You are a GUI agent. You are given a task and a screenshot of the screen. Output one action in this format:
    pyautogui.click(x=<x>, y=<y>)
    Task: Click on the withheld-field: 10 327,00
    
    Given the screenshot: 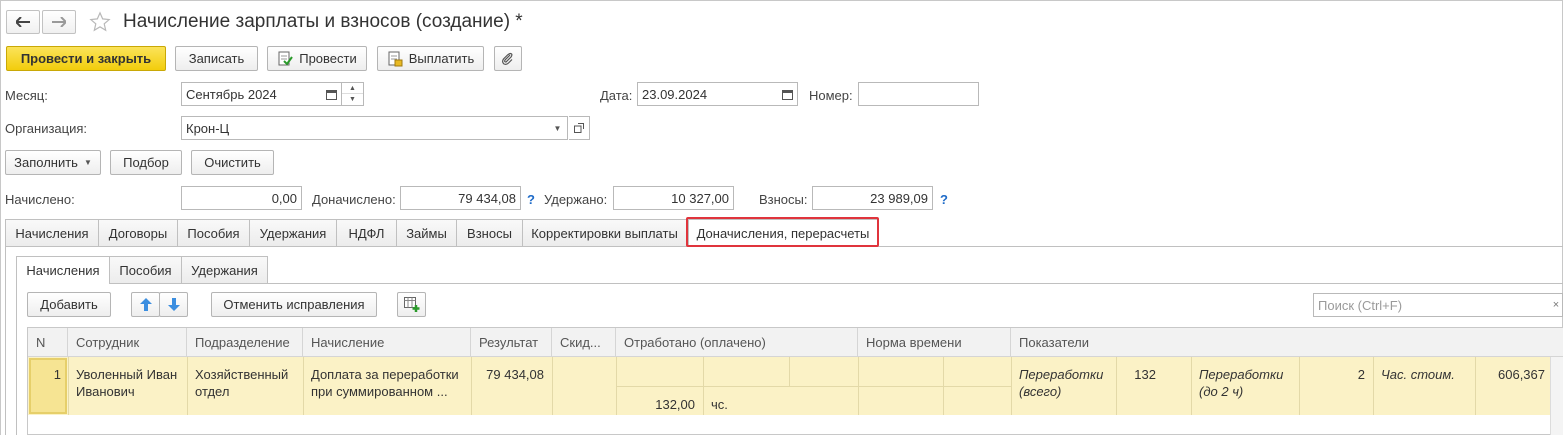 What is the action you would take?
    pyautogui.click(x=673, y=198)
    